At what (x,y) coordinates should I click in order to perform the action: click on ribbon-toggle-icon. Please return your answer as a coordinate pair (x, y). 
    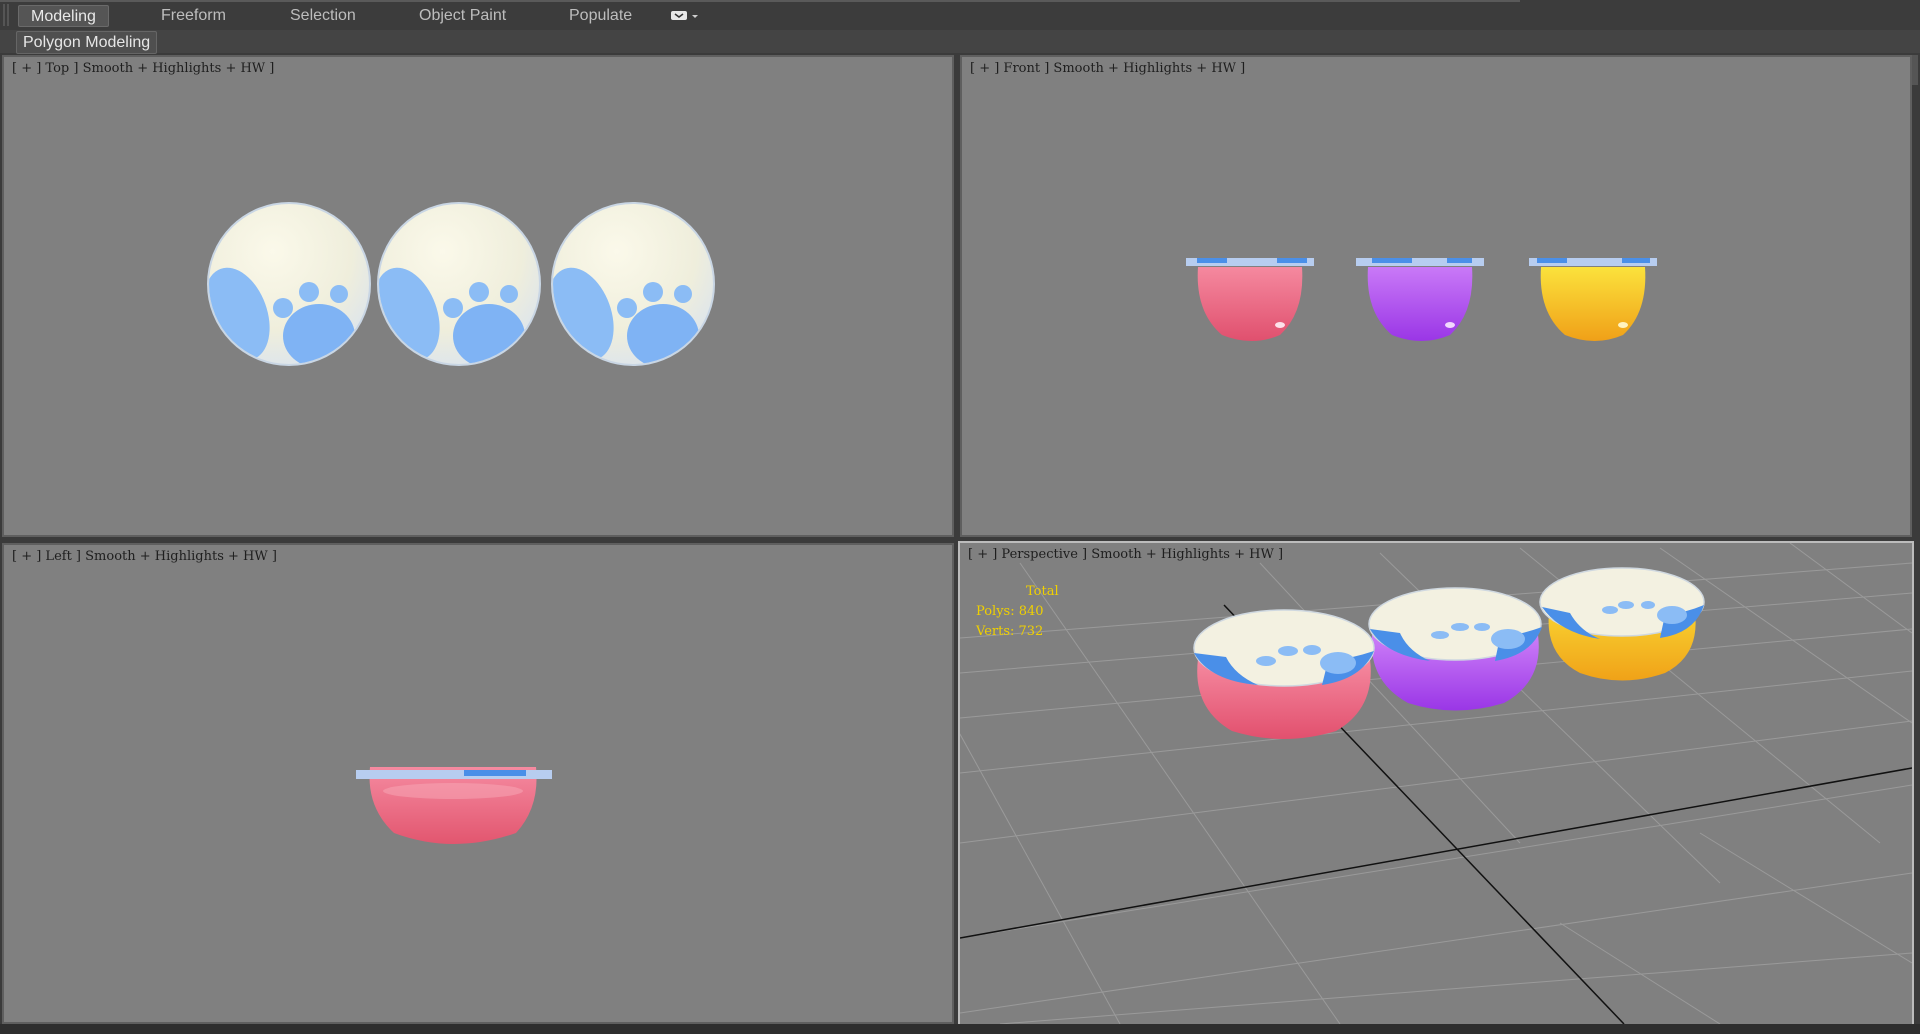
    Looking at the image, I should click on (685, 16).